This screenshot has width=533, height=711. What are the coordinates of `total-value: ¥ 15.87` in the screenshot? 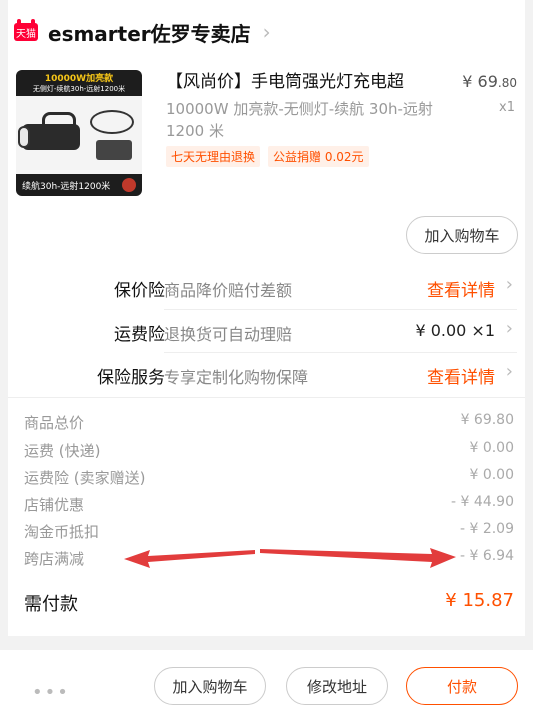 It's located at (479, 600).